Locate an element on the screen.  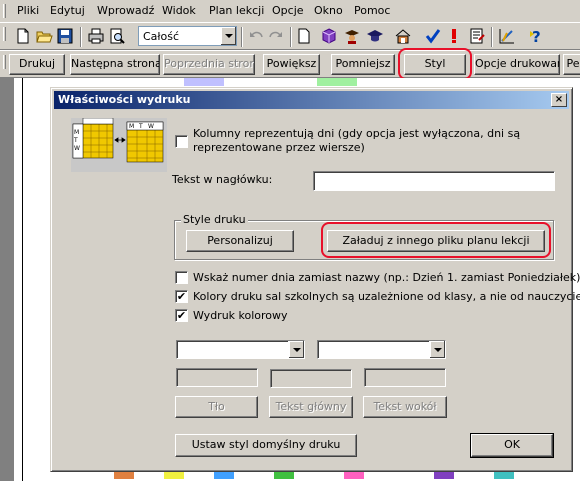
print-button: Drukuj is located at coordinates (37, 64).